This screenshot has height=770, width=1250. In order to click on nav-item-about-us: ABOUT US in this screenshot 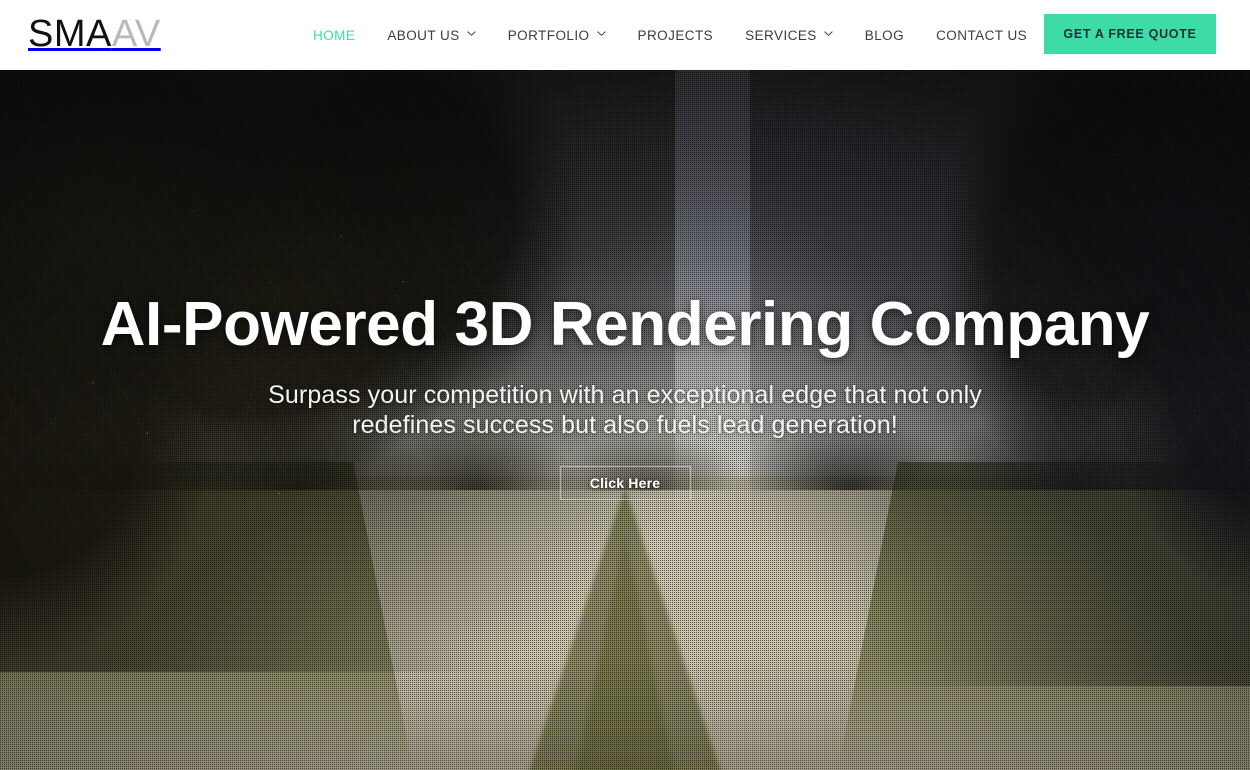, I will do `click(431, 35)`.